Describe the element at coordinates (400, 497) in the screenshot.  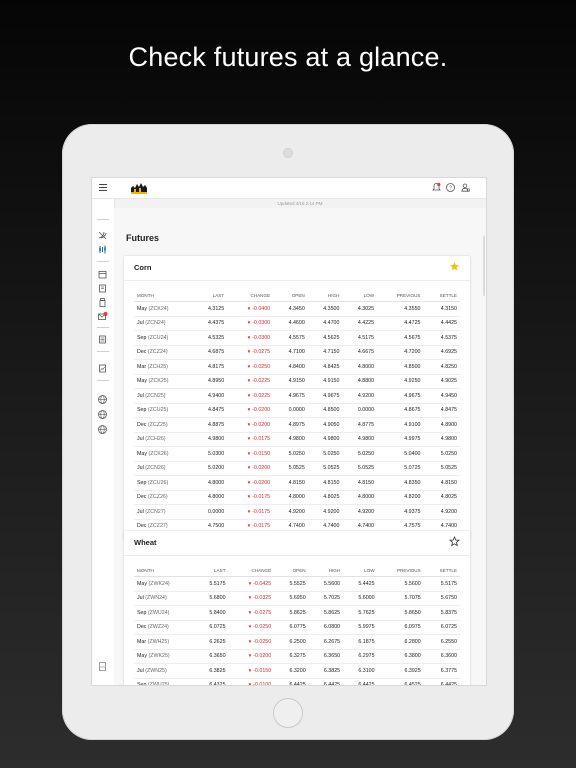
I see `previous-cell: 4.8200` at that location.